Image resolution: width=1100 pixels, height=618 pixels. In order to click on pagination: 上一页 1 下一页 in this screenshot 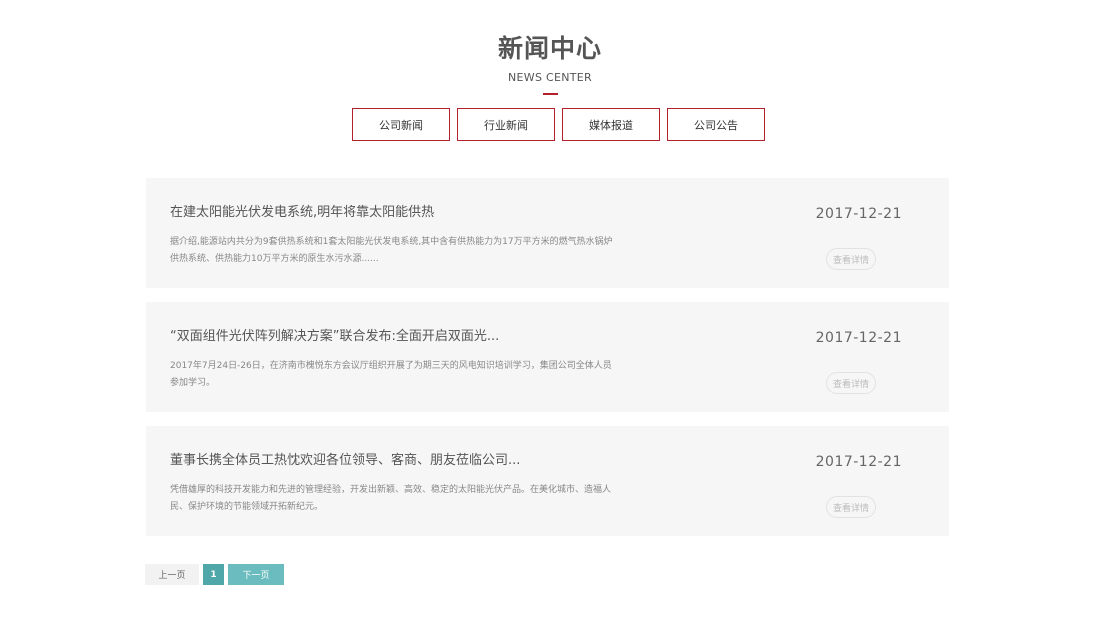, I will do `click(214, 574)`.